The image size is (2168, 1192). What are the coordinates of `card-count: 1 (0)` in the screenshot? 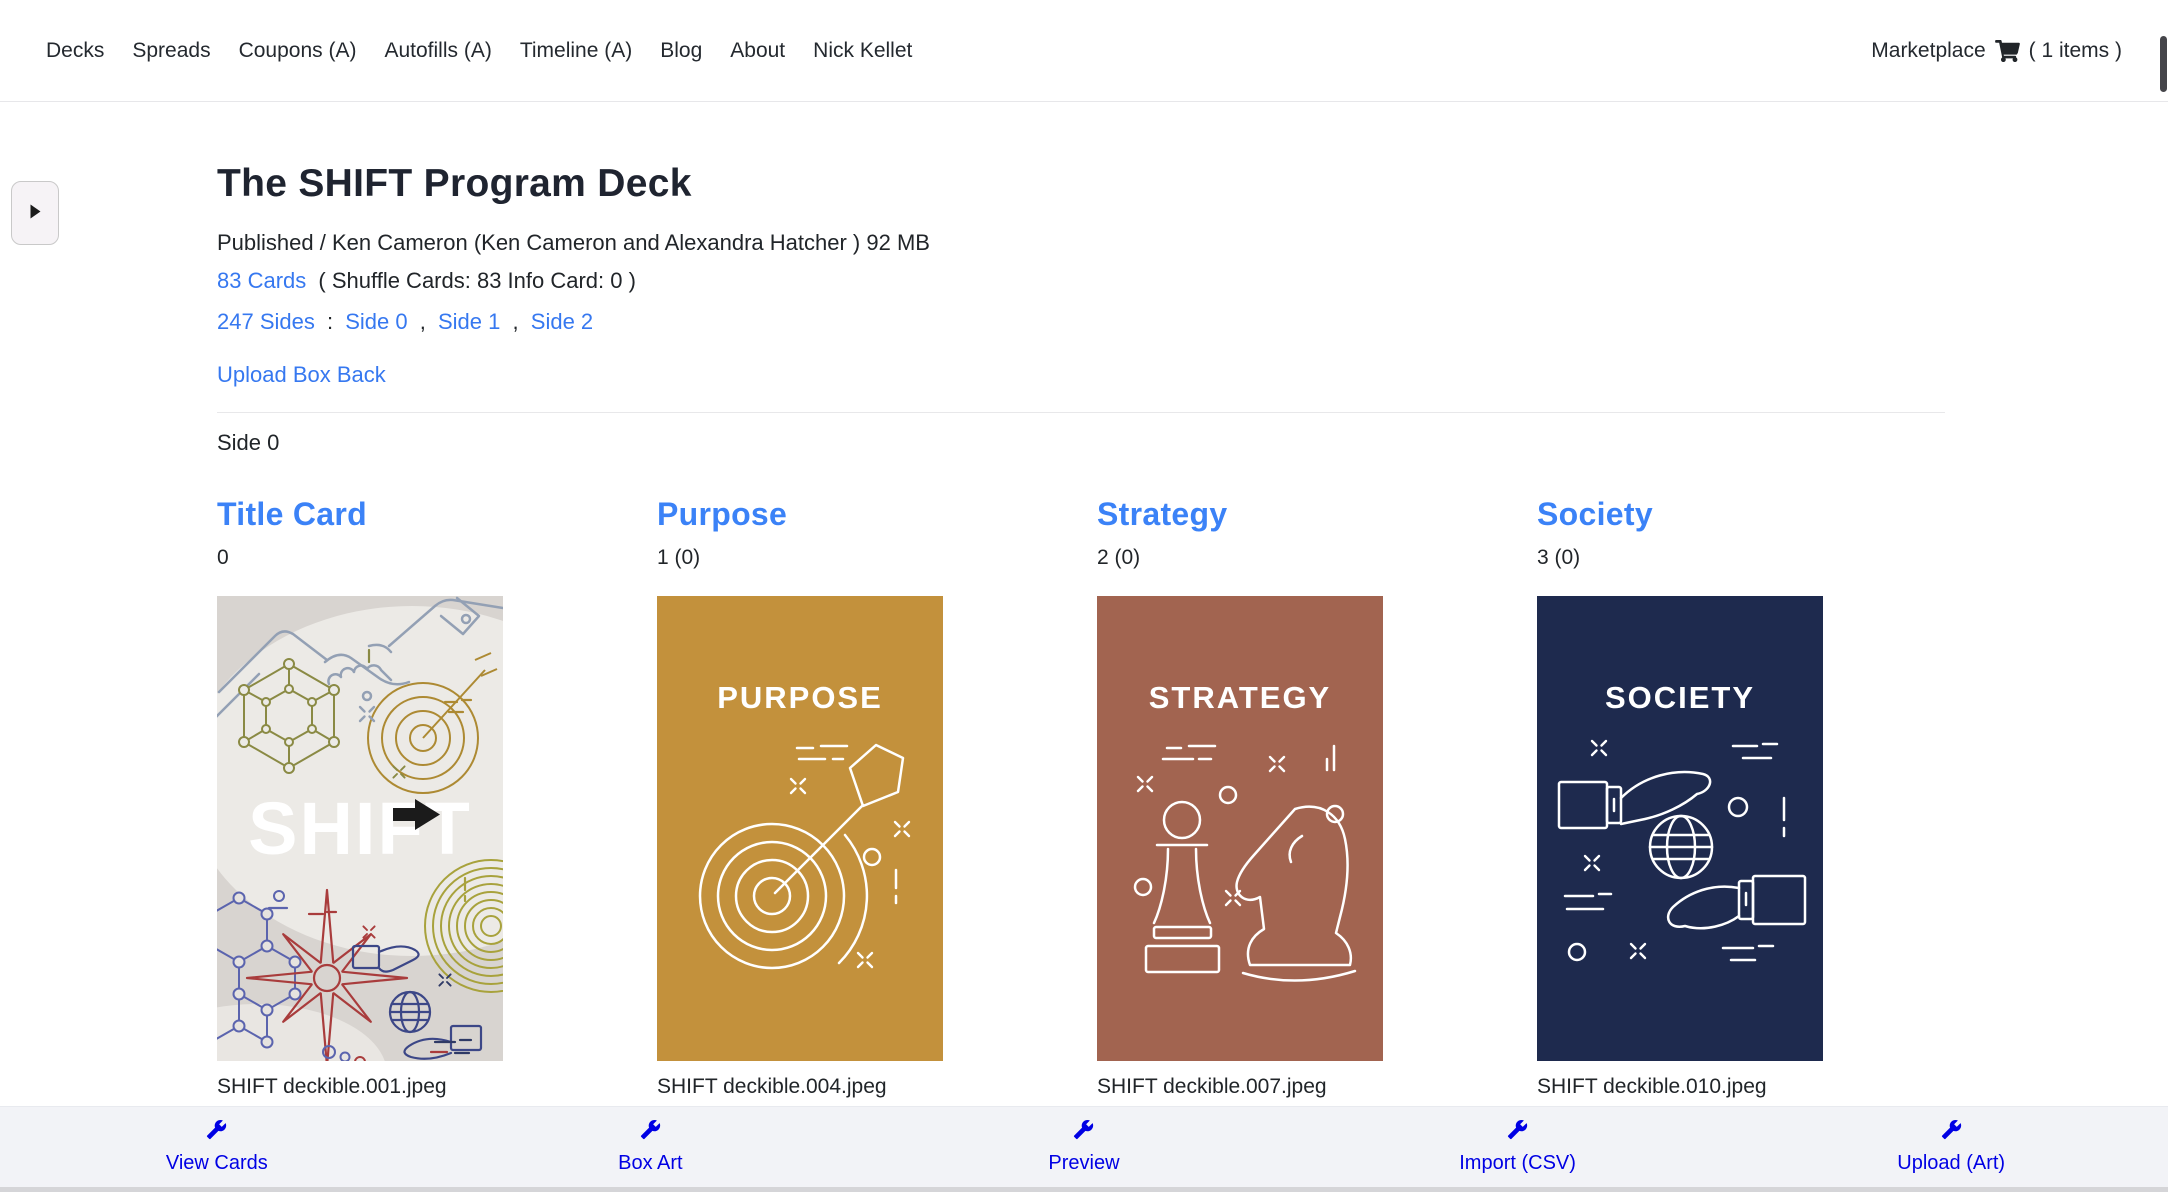 It's located at (679, 557).